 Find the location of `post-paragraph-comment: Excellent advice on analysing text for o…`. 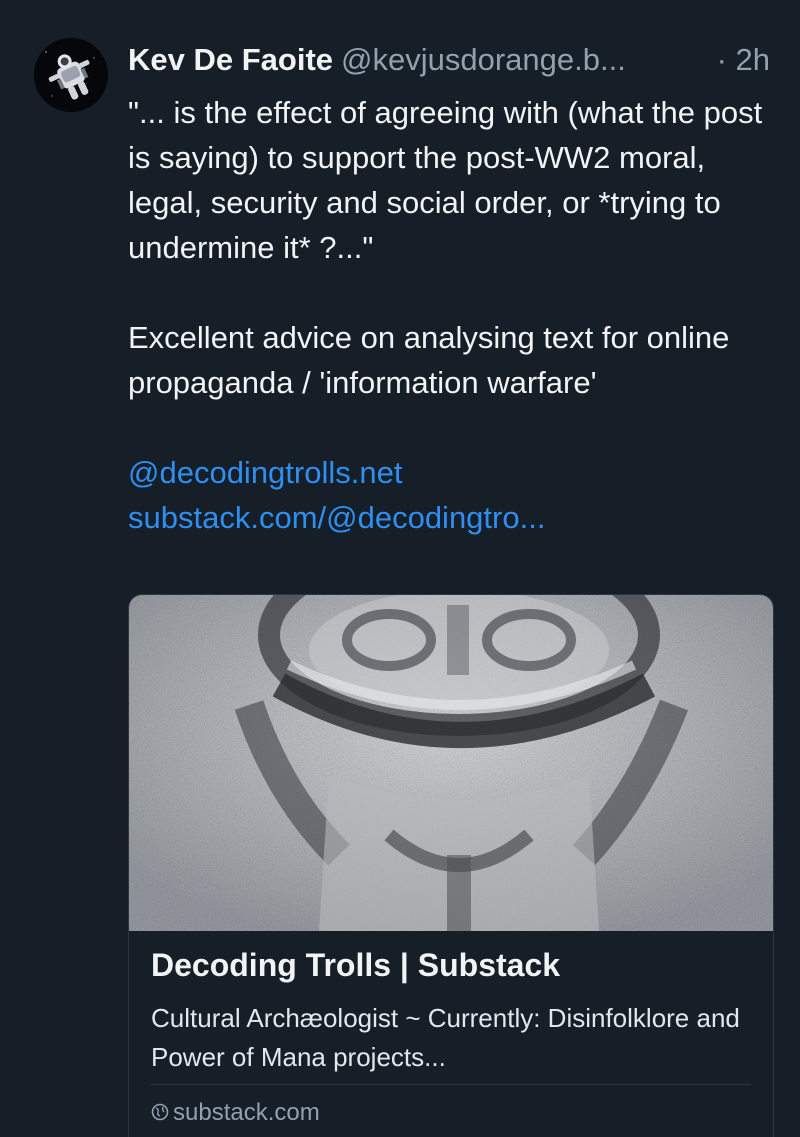

post-paragraph-comment: Excellent advice on analysing text for o… is located at coordinates (429, 360).